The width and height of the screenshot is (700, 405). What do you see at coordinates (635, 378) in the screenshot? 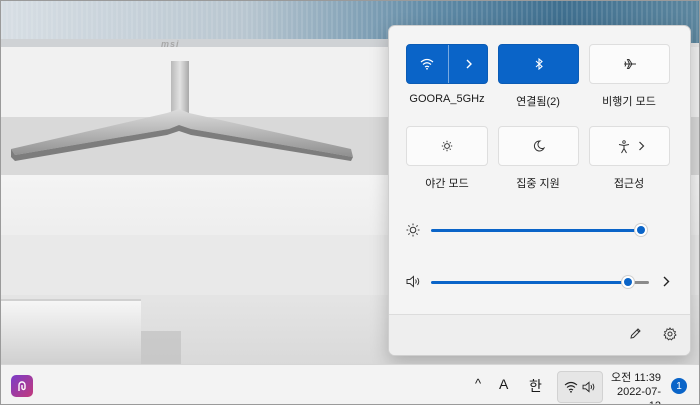
I see `clock-time: 오전 11:39` at bounding box center [635, 378].